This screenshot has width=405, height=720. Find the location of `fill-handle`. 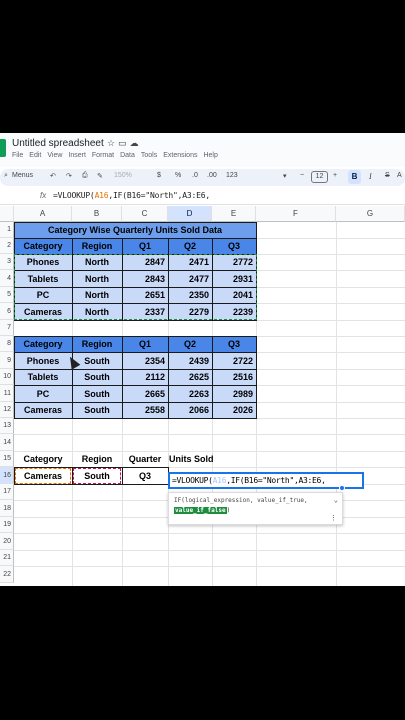

fill-handle is located at coordinates (342, 488).